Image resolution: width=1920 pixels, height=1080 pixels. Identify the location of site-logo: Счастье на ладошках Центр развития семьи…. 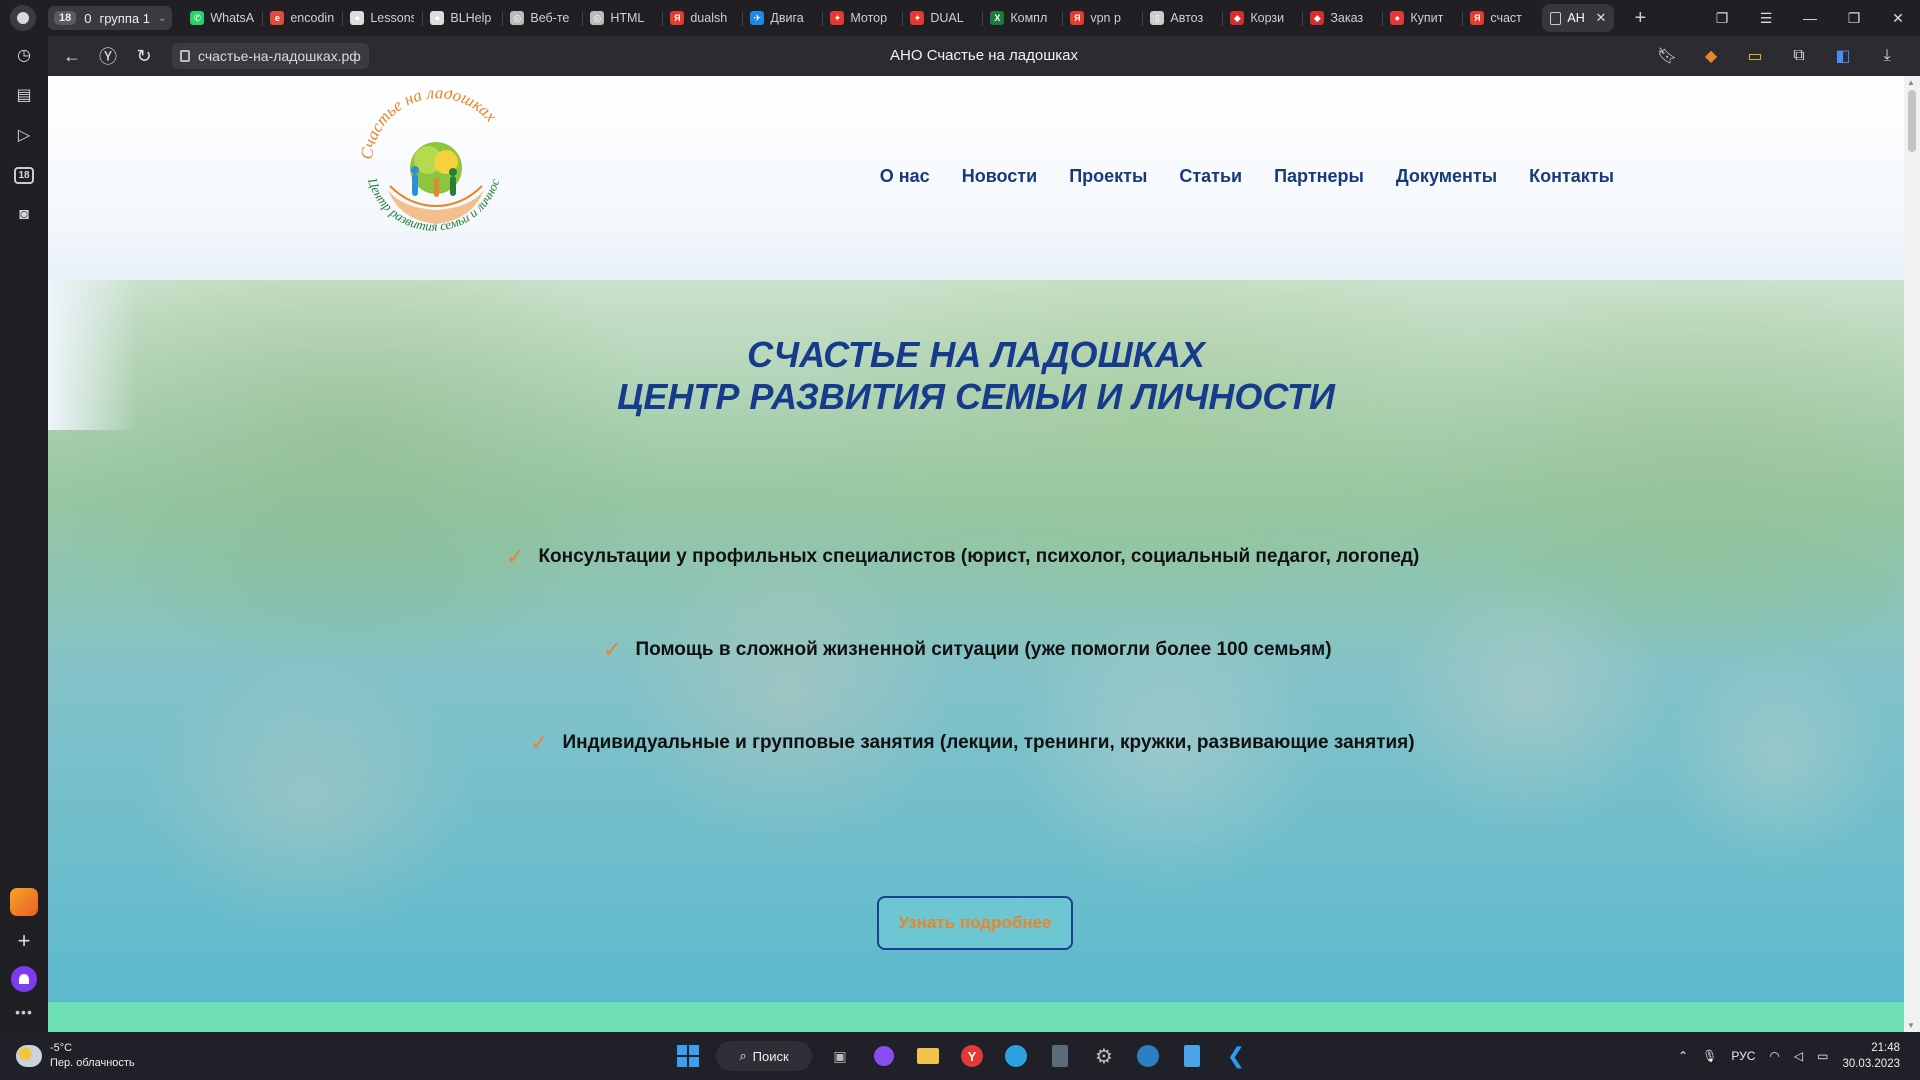
(436, 176).